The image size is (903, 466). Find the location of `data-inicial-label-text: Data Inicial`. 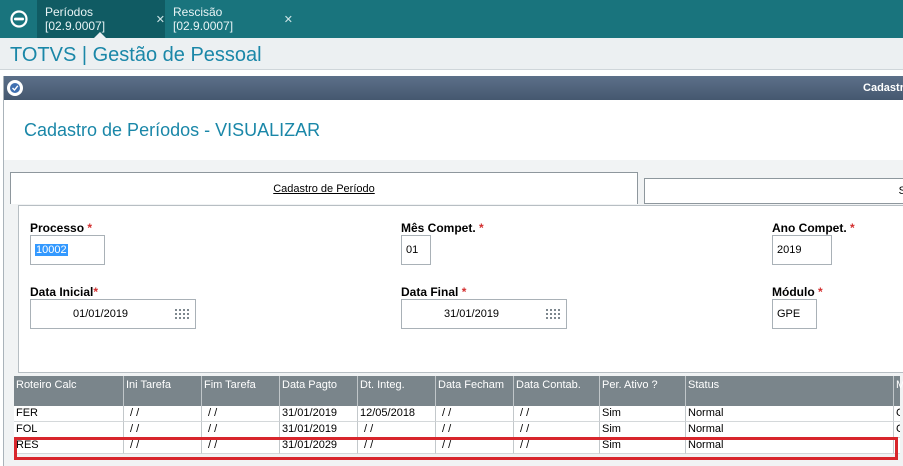

data-inicial-label-text: Data Inicial is located at coordinates (62, 292).